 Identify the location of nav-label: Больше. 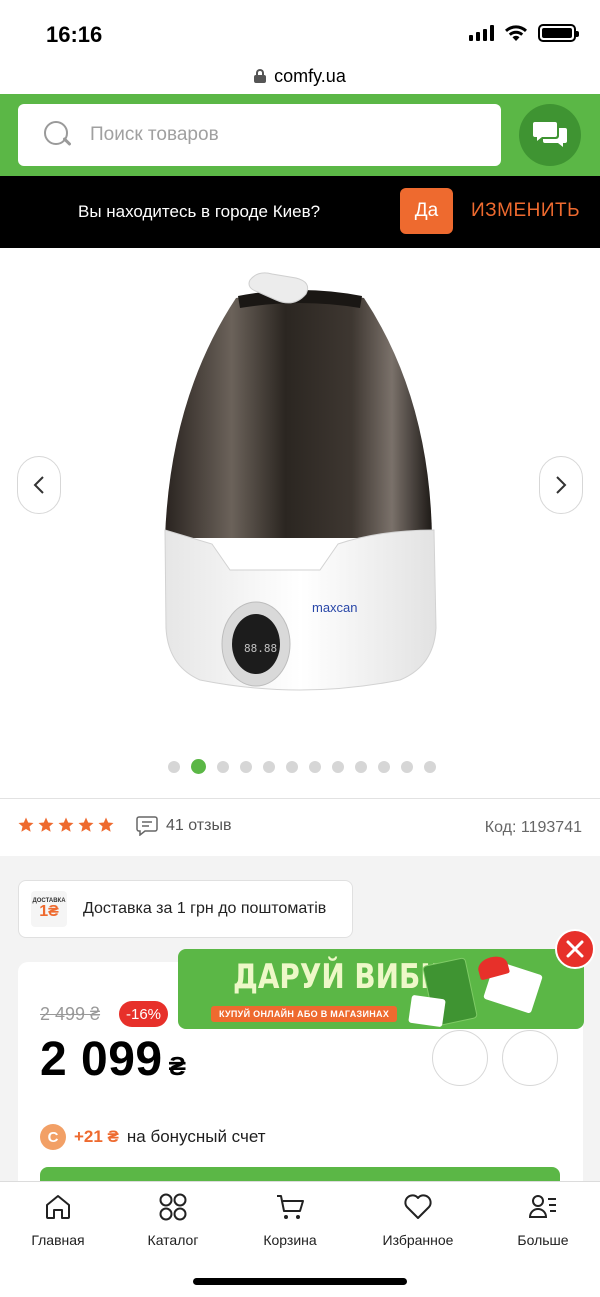
(543, 1240).